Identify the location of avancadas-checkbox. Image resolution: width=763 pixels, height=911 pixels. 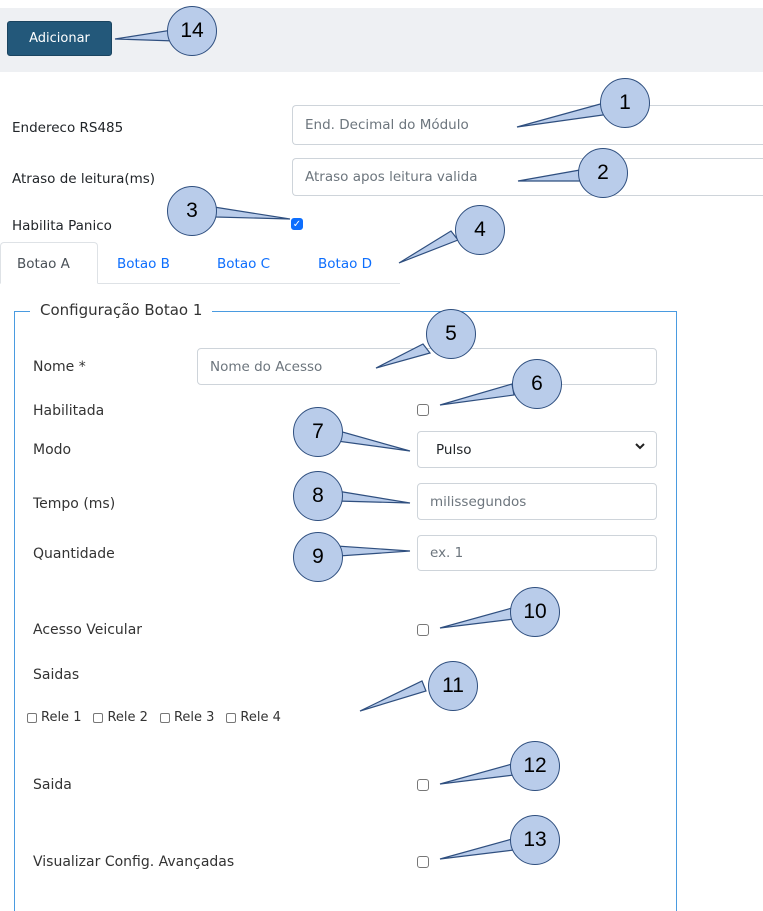
(423, 862).